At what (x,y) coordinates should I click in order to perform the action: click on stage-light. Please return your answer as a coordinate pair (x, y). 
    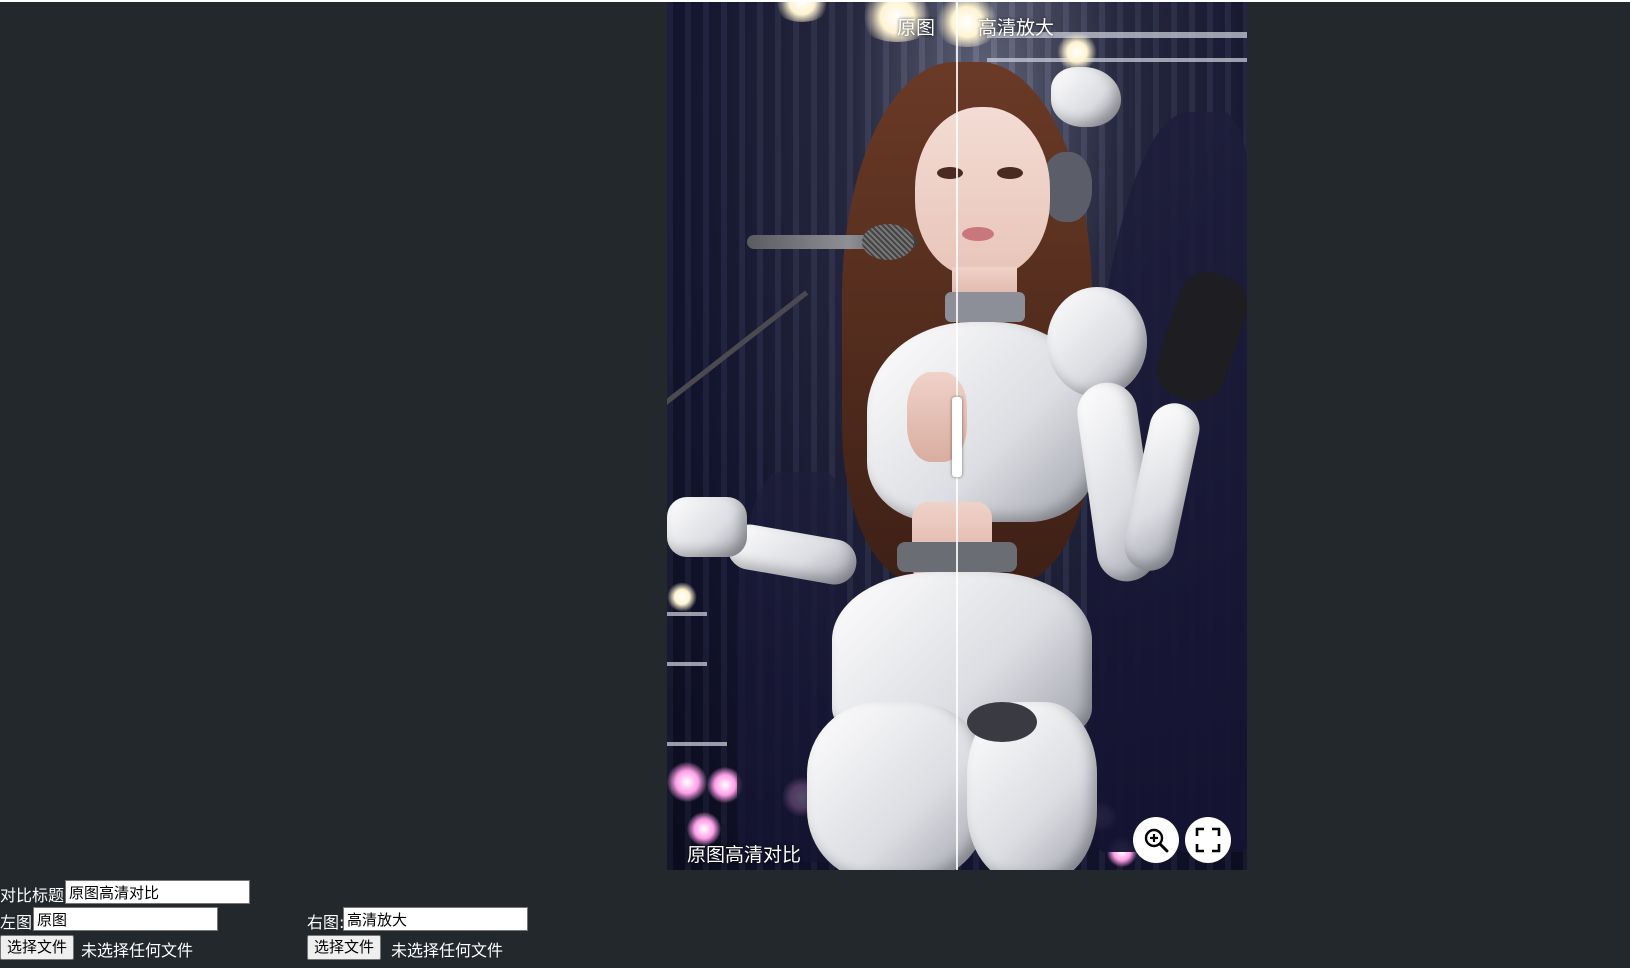
    Looking at the image, I should click on (687, 782).